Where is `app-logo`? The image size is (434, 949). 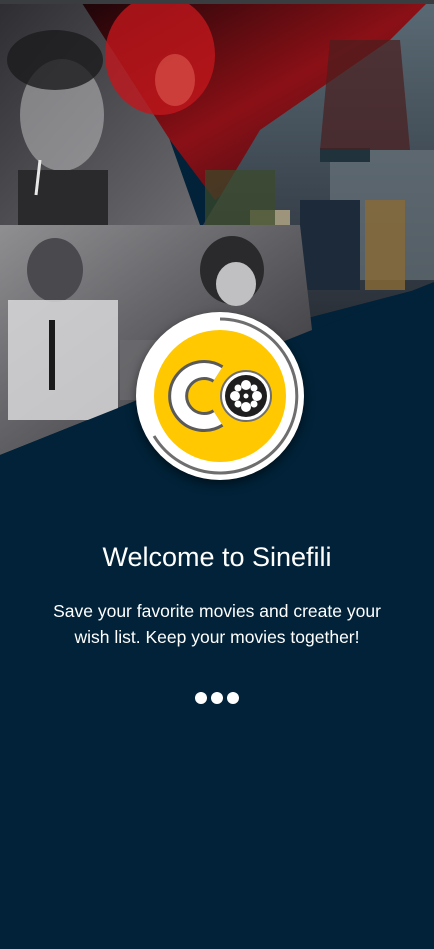
app-logo is located at coordinates (220, 396).